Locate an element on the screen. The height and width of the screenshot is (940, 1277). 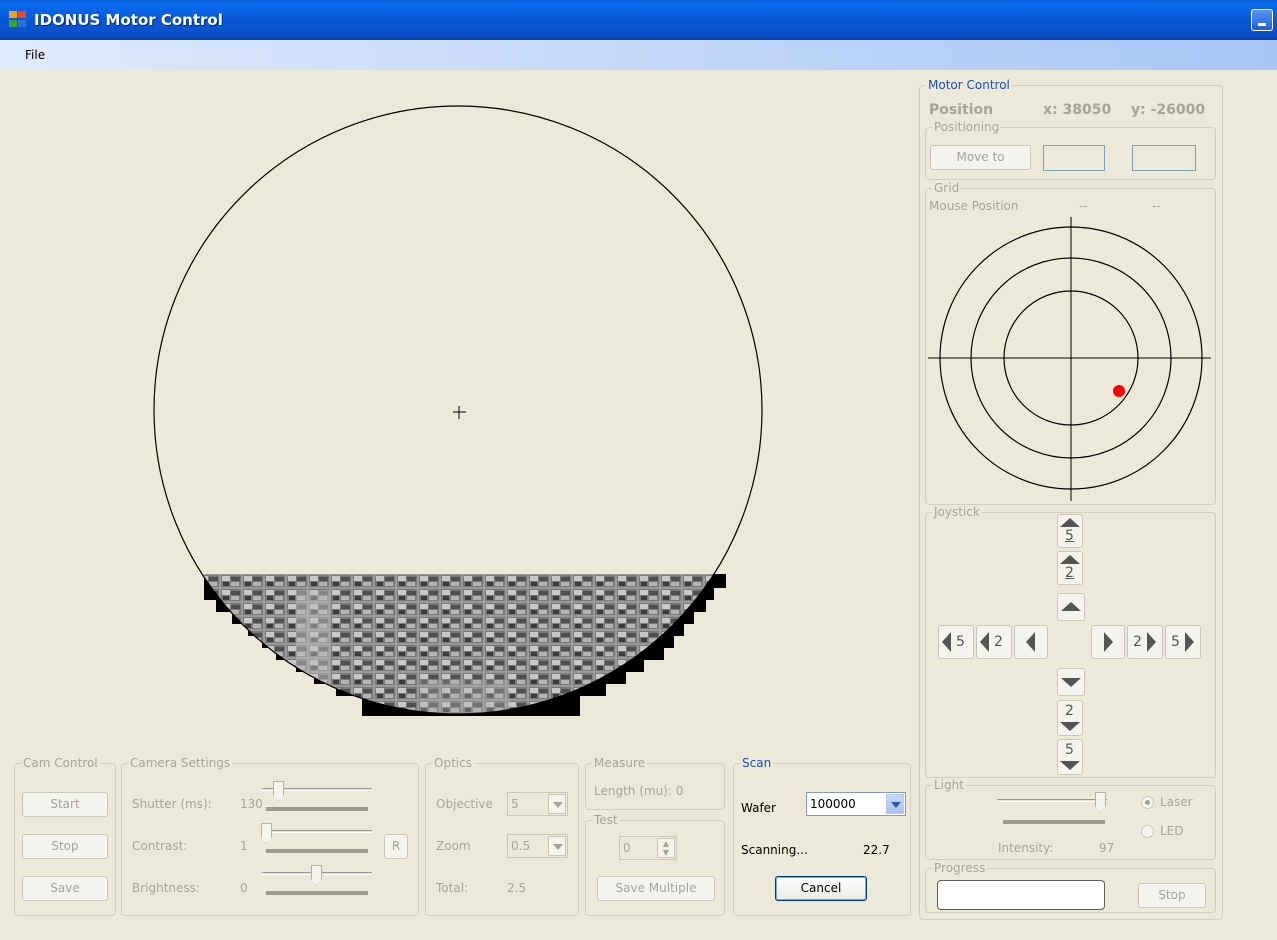
motor-control-legend: Motor Control is located at coordinates (969, 85).